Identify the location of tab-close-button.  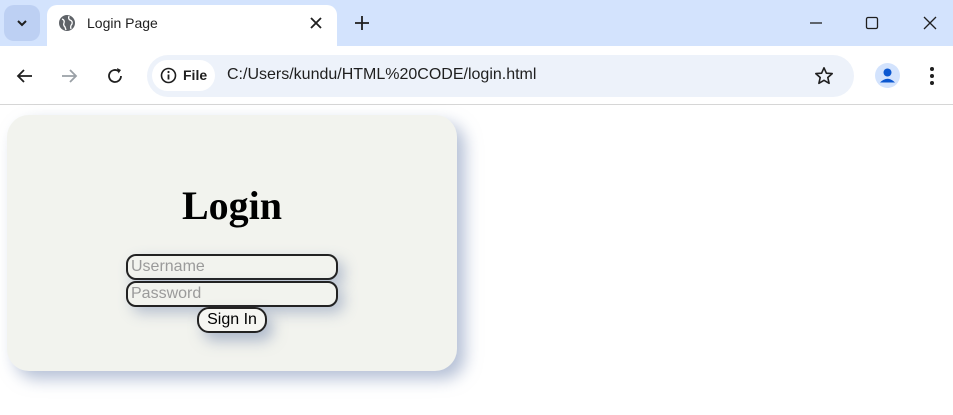
(316, 23).